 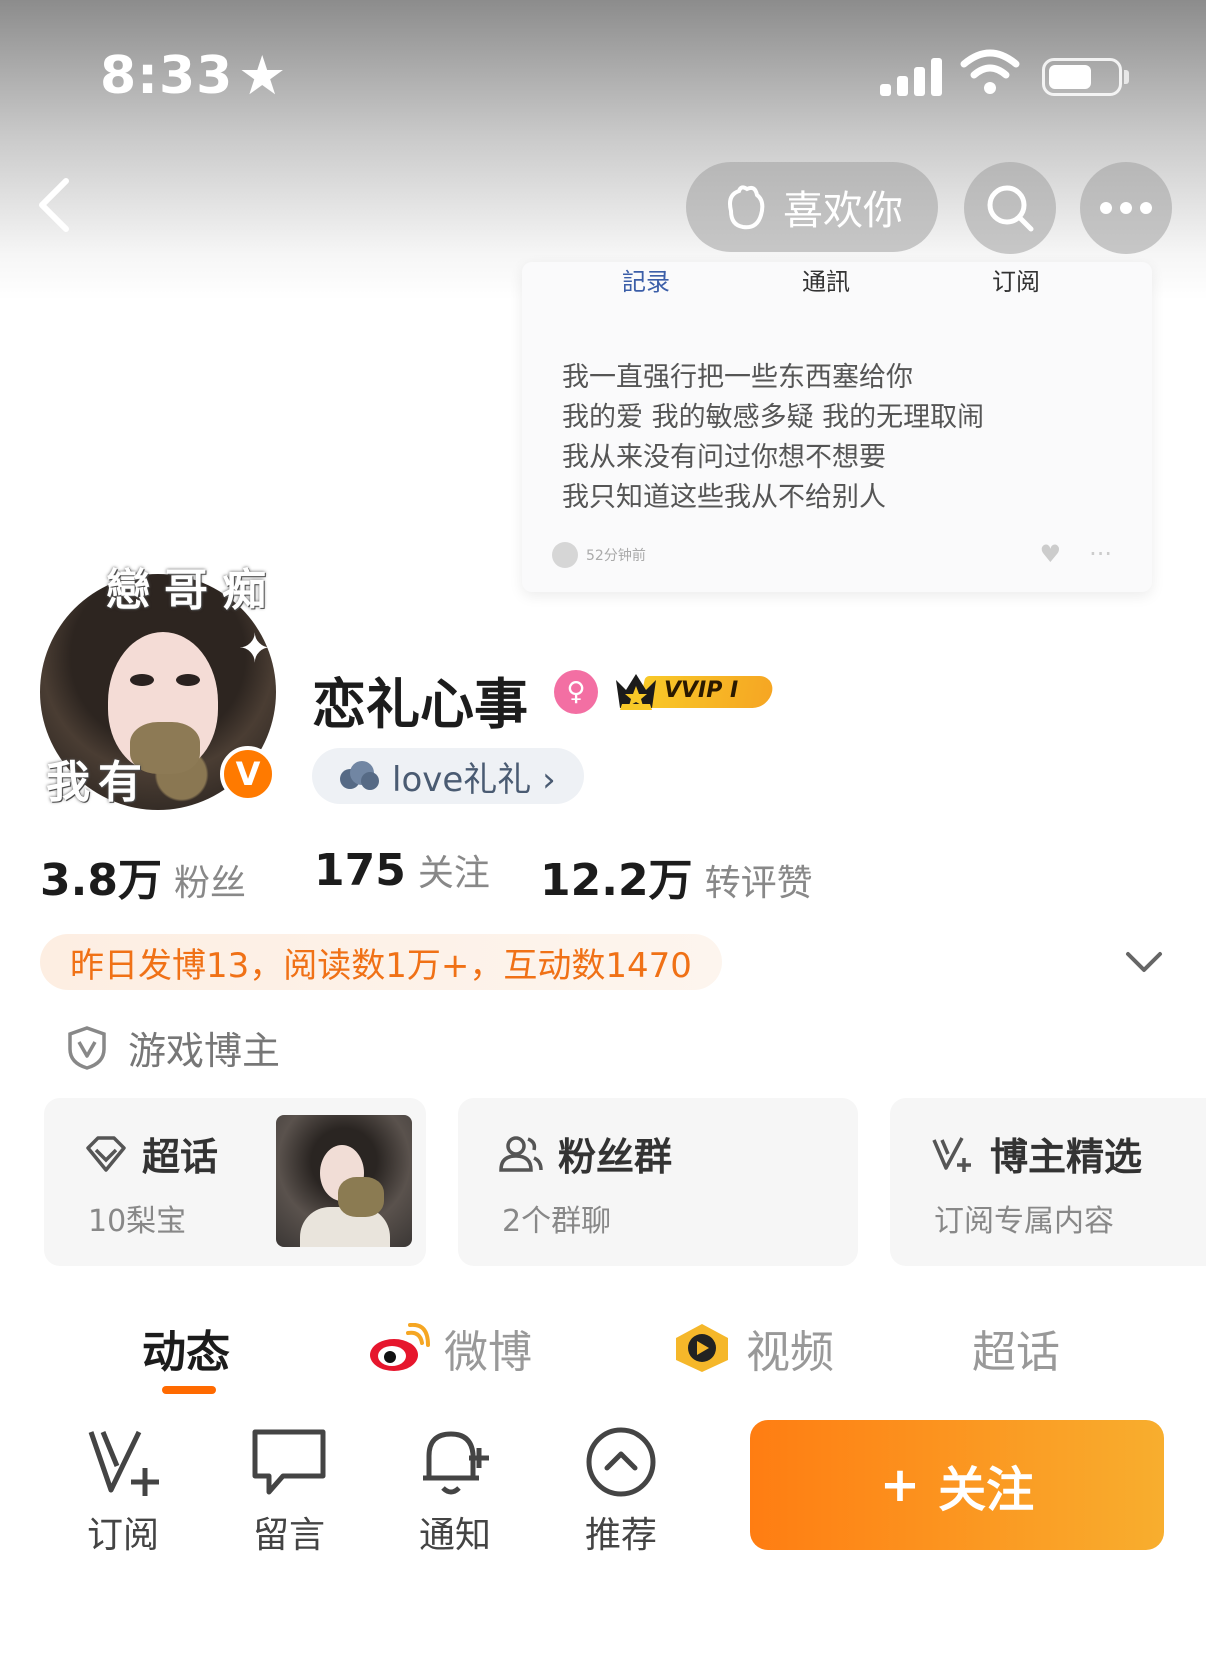 I want to click on stat-interactions: 12.2万 转评赞, so click(x=676, y=876).